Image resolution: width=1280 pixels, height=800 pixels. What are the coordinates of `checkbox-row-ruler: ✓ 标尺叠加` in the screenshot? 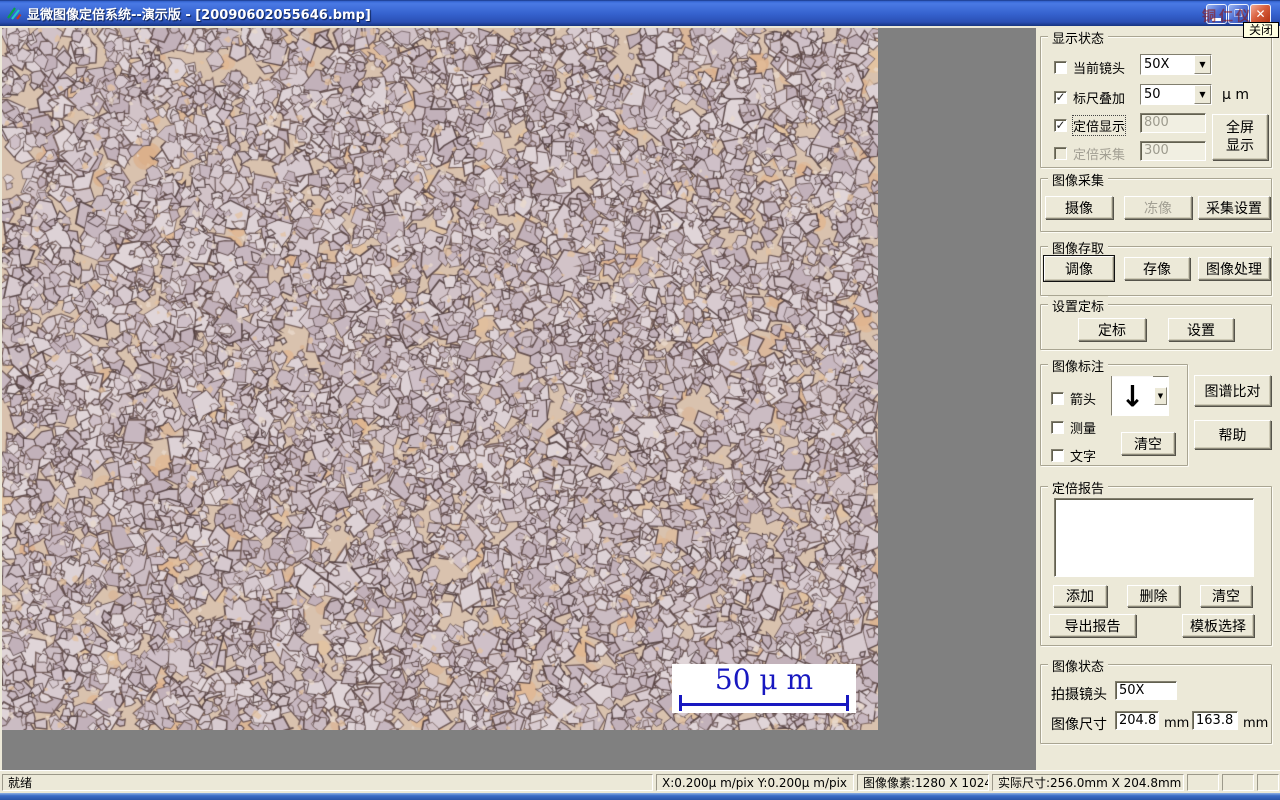 It's located at (1089, 97).